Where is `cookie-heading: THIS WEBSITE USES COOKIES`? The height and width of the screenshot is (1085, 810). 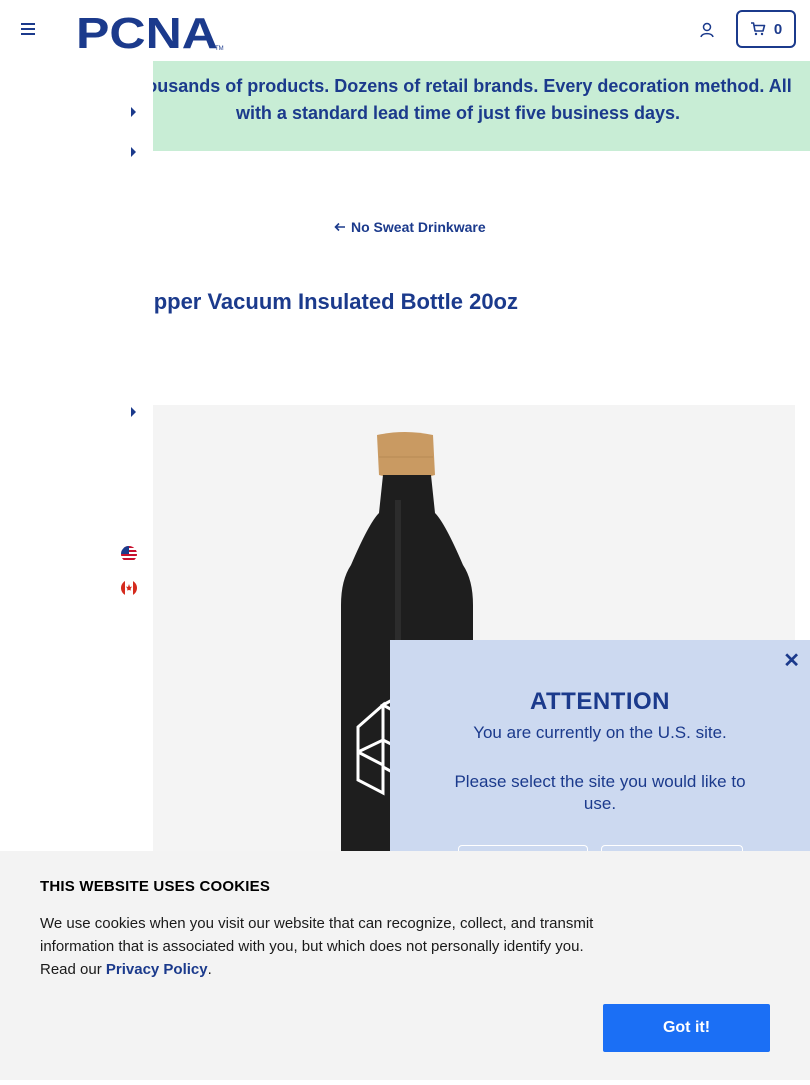
cookie-heading: THIS WEBSITE USES COOKIES is located at coordinates (155, 886).